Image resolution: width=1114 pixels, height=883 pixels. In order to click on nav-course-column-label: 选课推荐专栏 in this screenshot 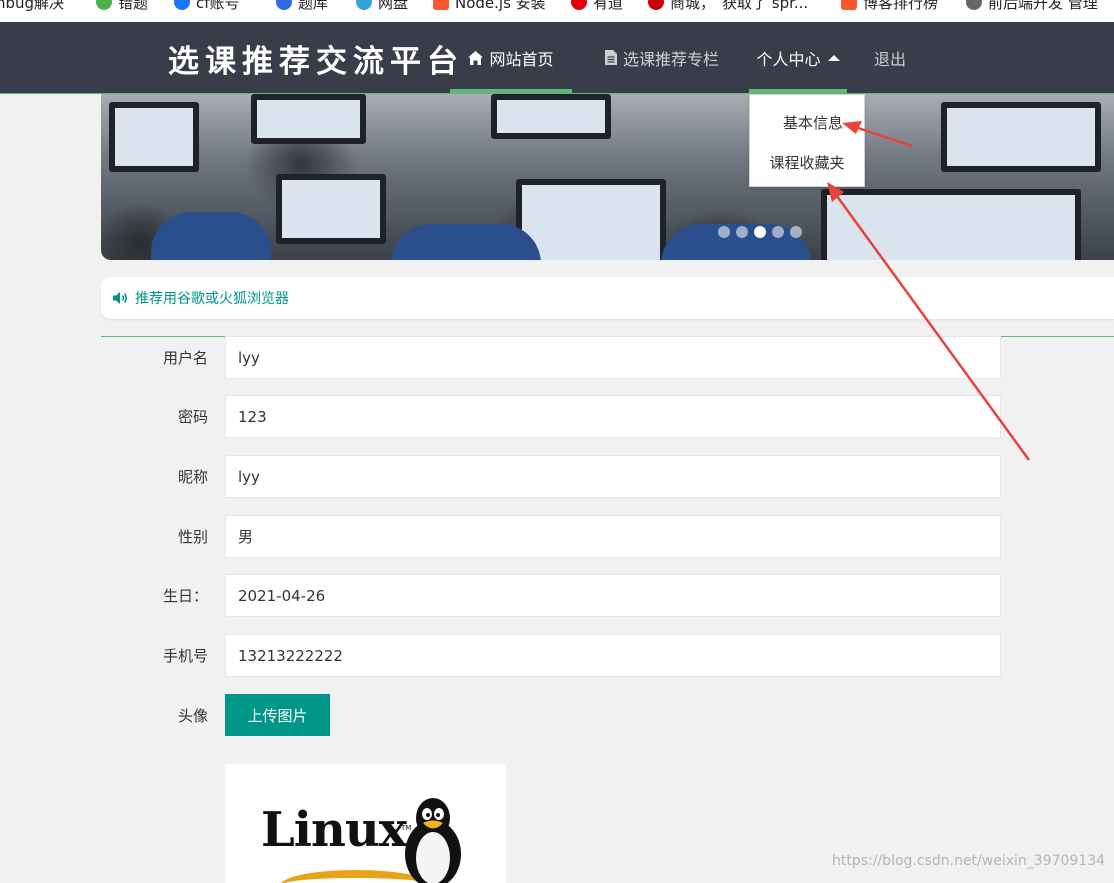, I will do `click(670, 59)`.